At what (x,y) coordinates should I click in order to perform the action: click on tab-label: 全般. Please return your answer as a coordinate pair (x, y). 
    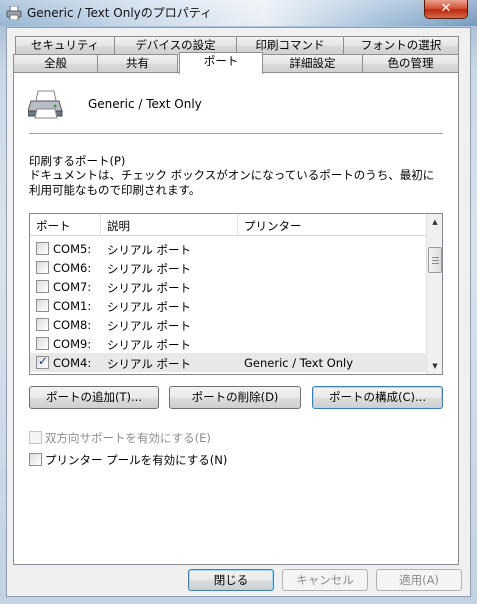
    Looking at the image, I should click on (55, 63).